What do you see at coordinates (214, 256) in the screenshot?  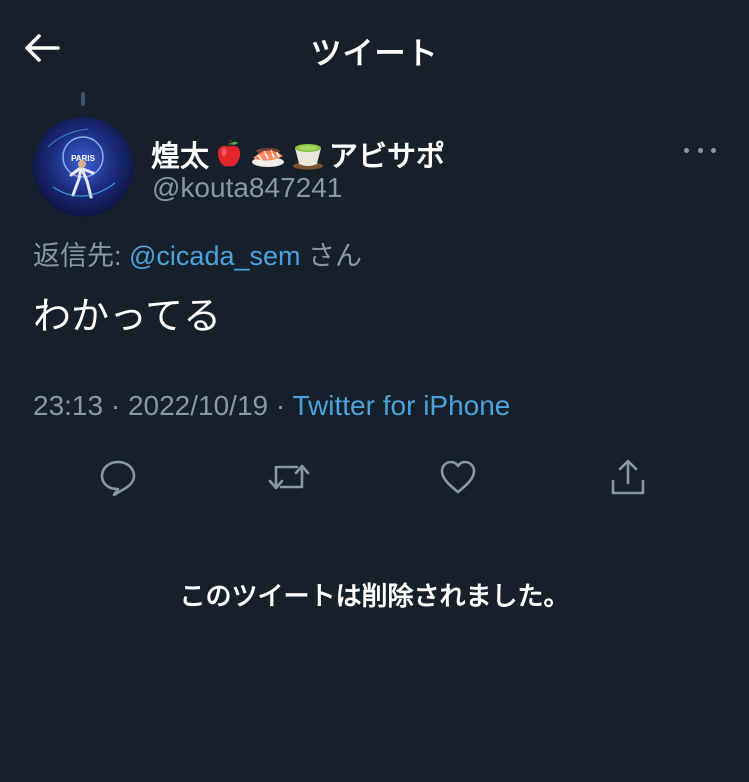 I see `reply-to-mention-link: @cicada_sem` at bounding box center [214, 256].